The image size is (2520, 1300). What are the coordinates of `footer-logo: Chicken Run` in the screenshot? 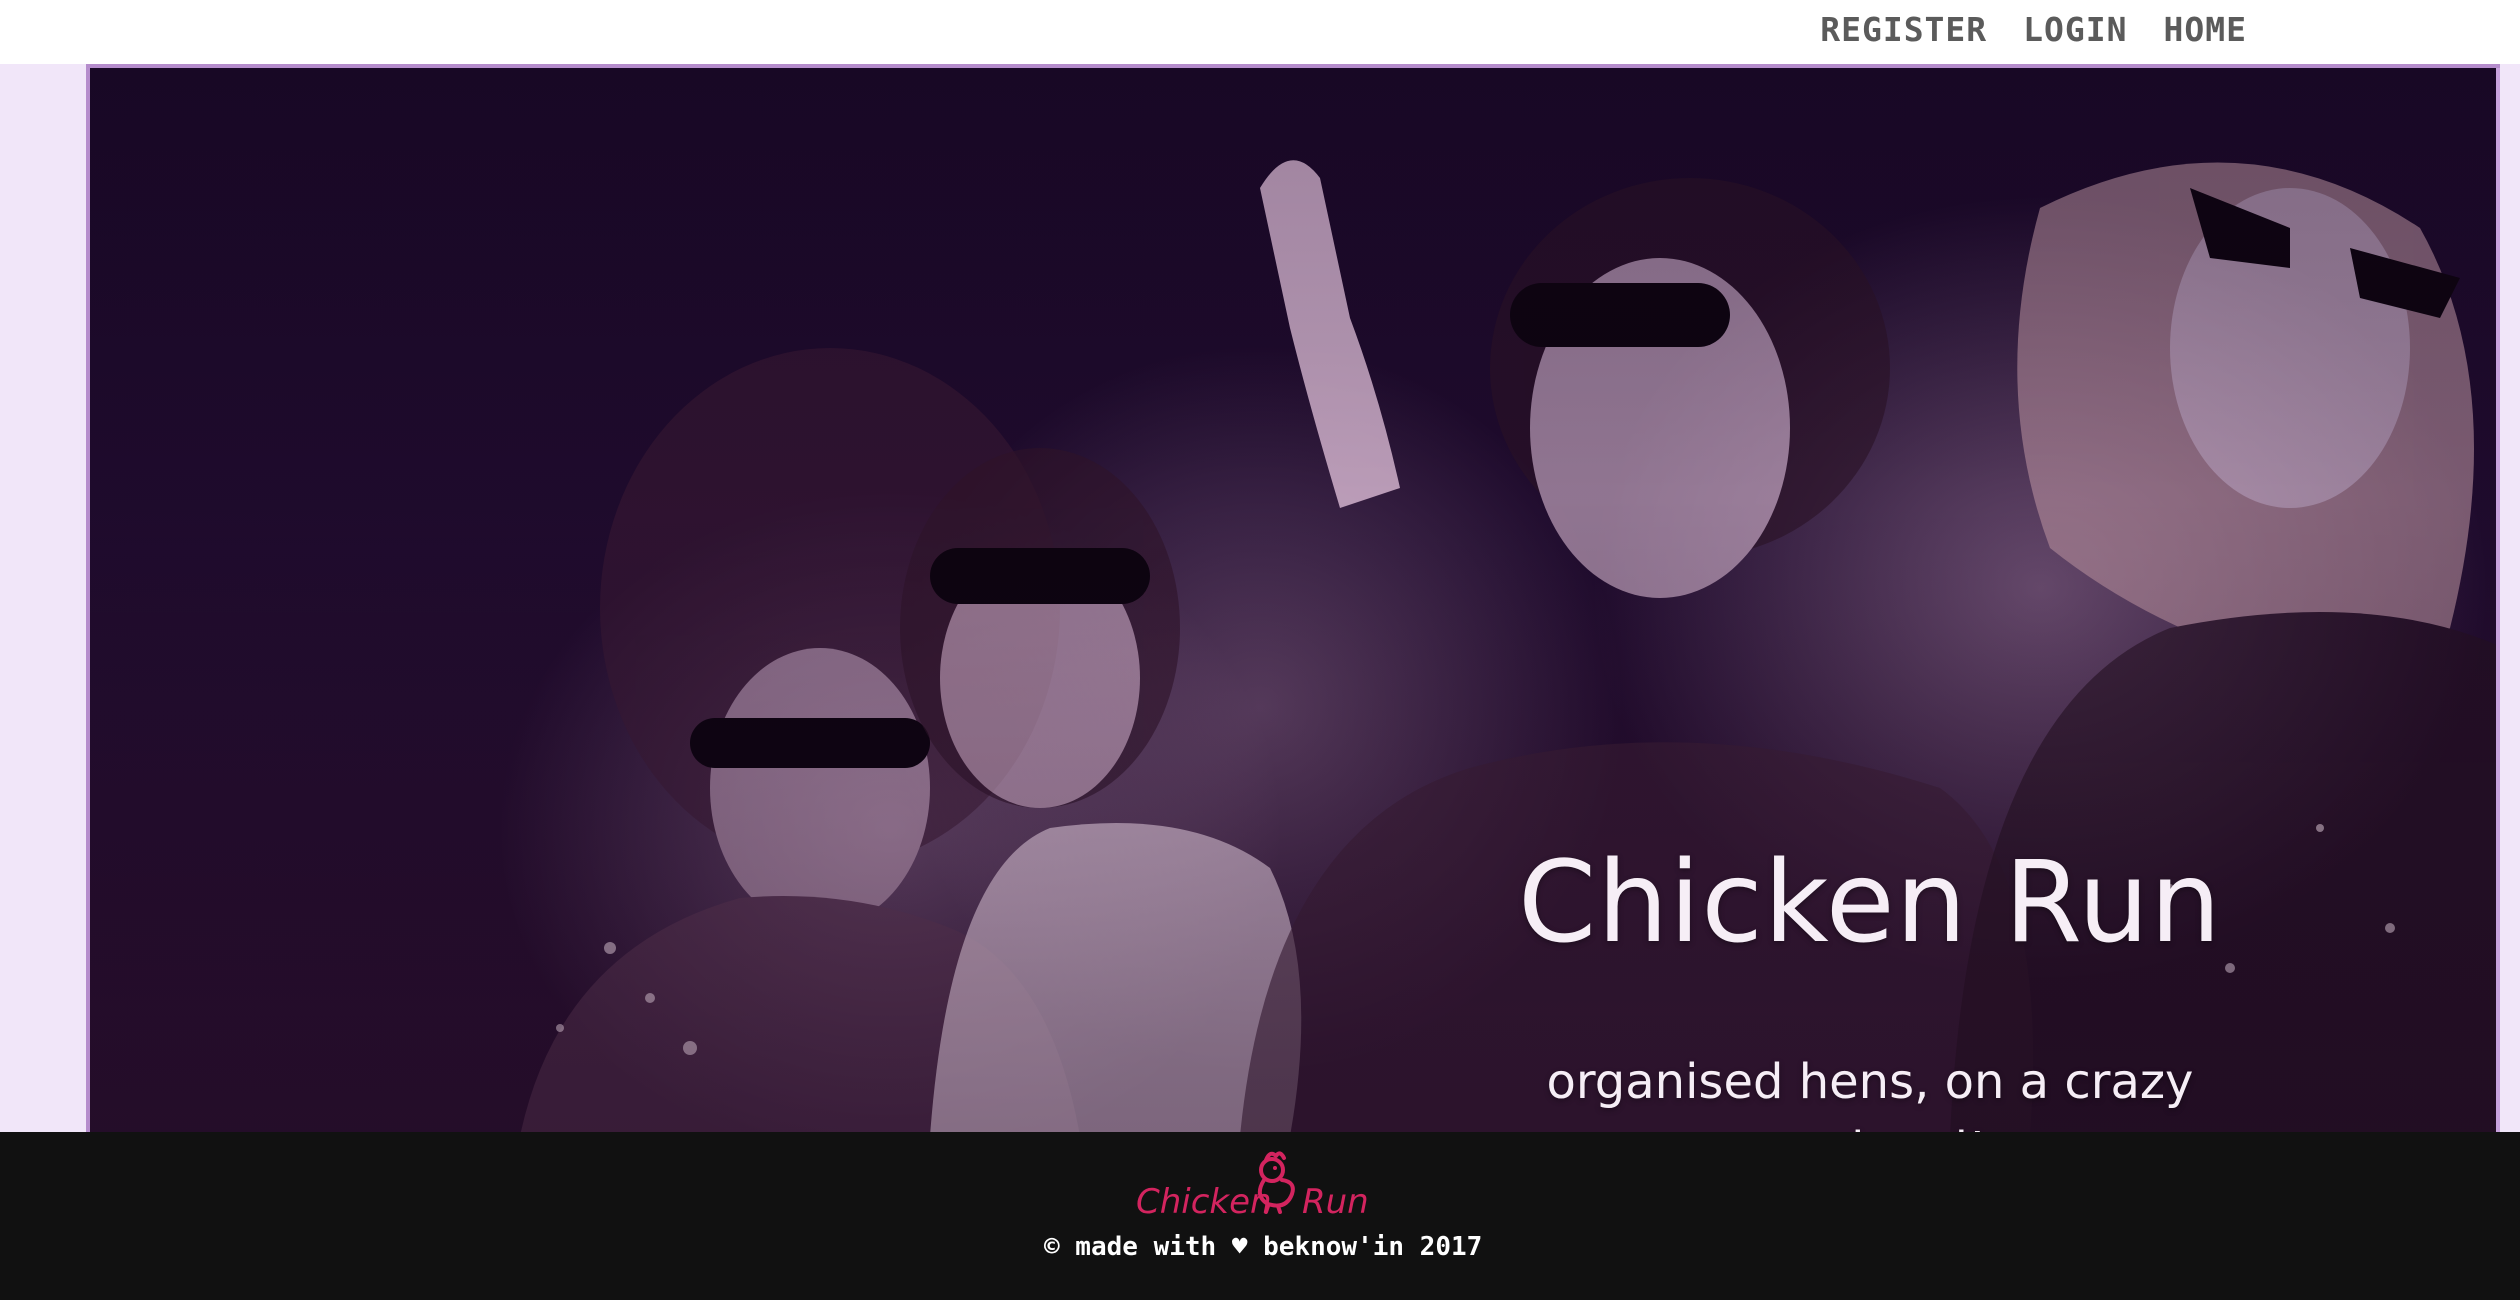 It's located at (1252, 1185).